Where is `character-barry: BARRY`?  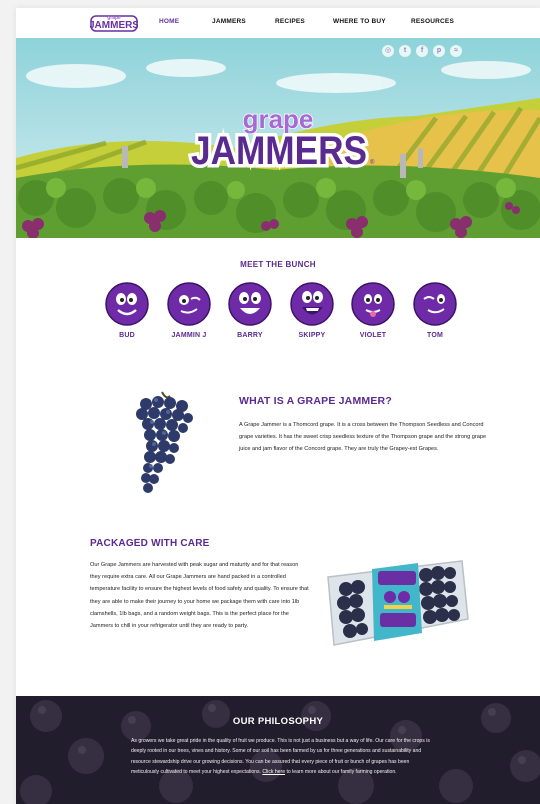 character-barry: BARRY is located at coordinates (250, 310).